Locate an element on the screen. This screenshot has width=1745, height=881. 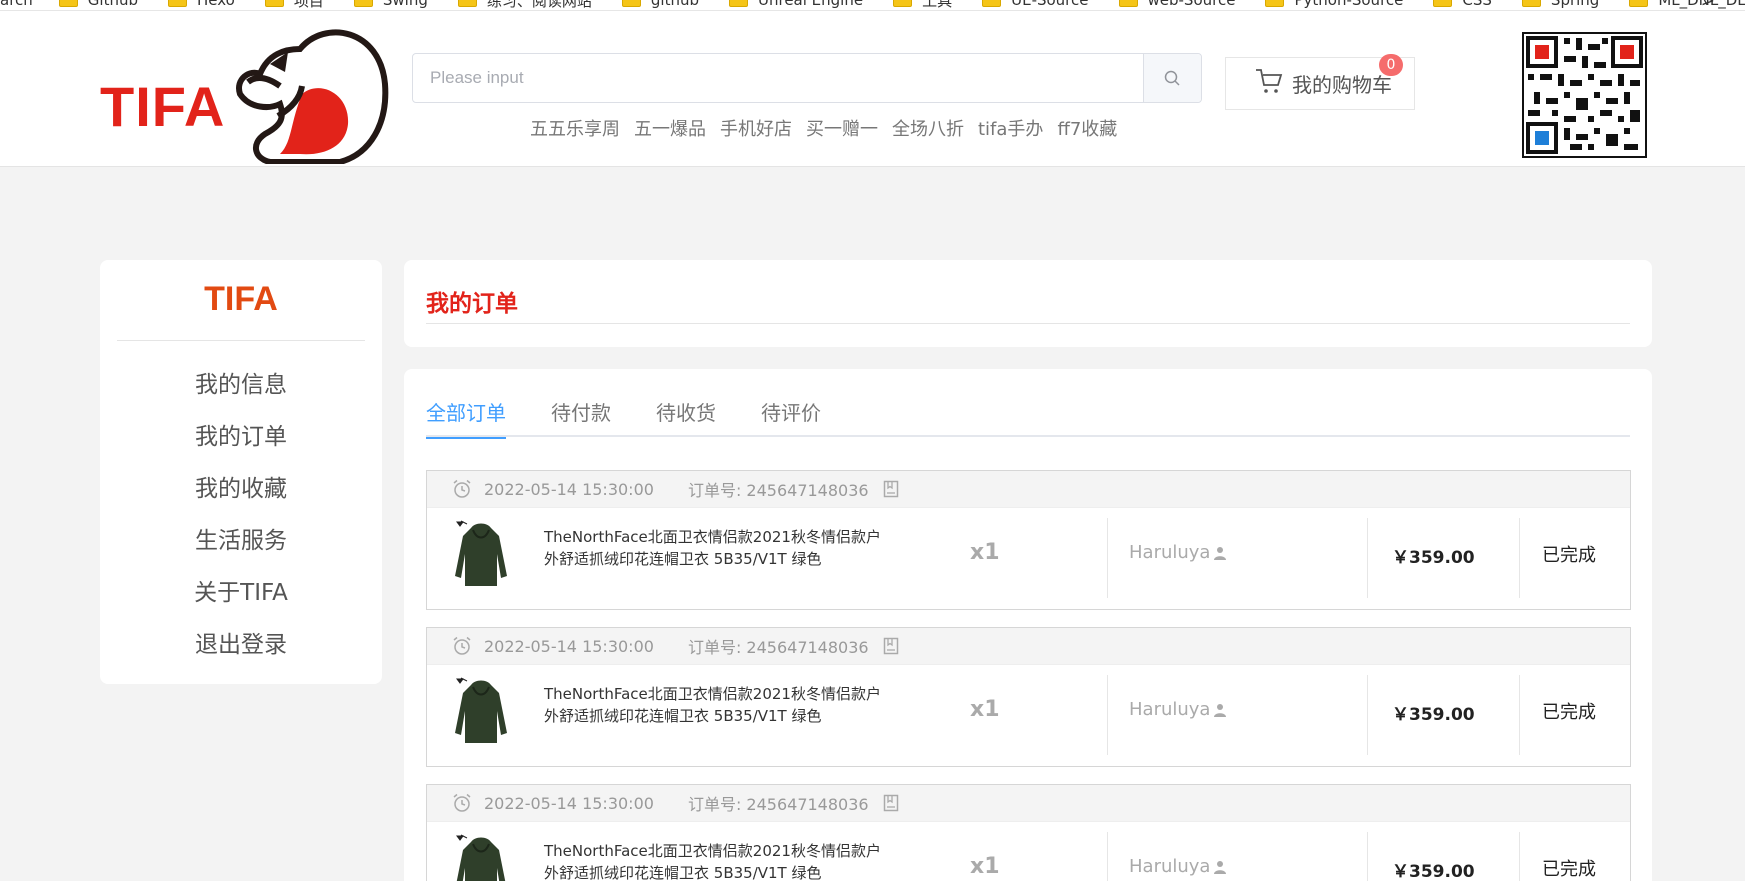
hot-tags: 五五乐享周 五一爆品 手机好店 买一赠一 全场八折 tifa手办 ff7收藏 is located at coordinates (830, 128).